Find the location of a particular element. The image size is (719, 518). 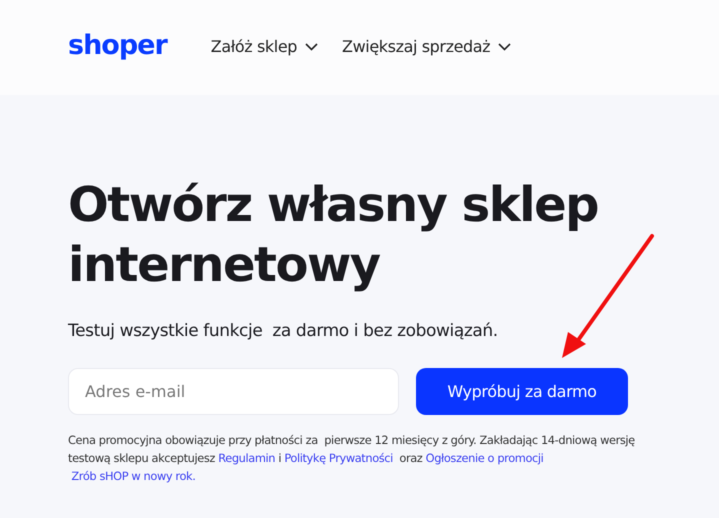

nav-menu-item: Załóż sklep is located at coordinates (264, 46).